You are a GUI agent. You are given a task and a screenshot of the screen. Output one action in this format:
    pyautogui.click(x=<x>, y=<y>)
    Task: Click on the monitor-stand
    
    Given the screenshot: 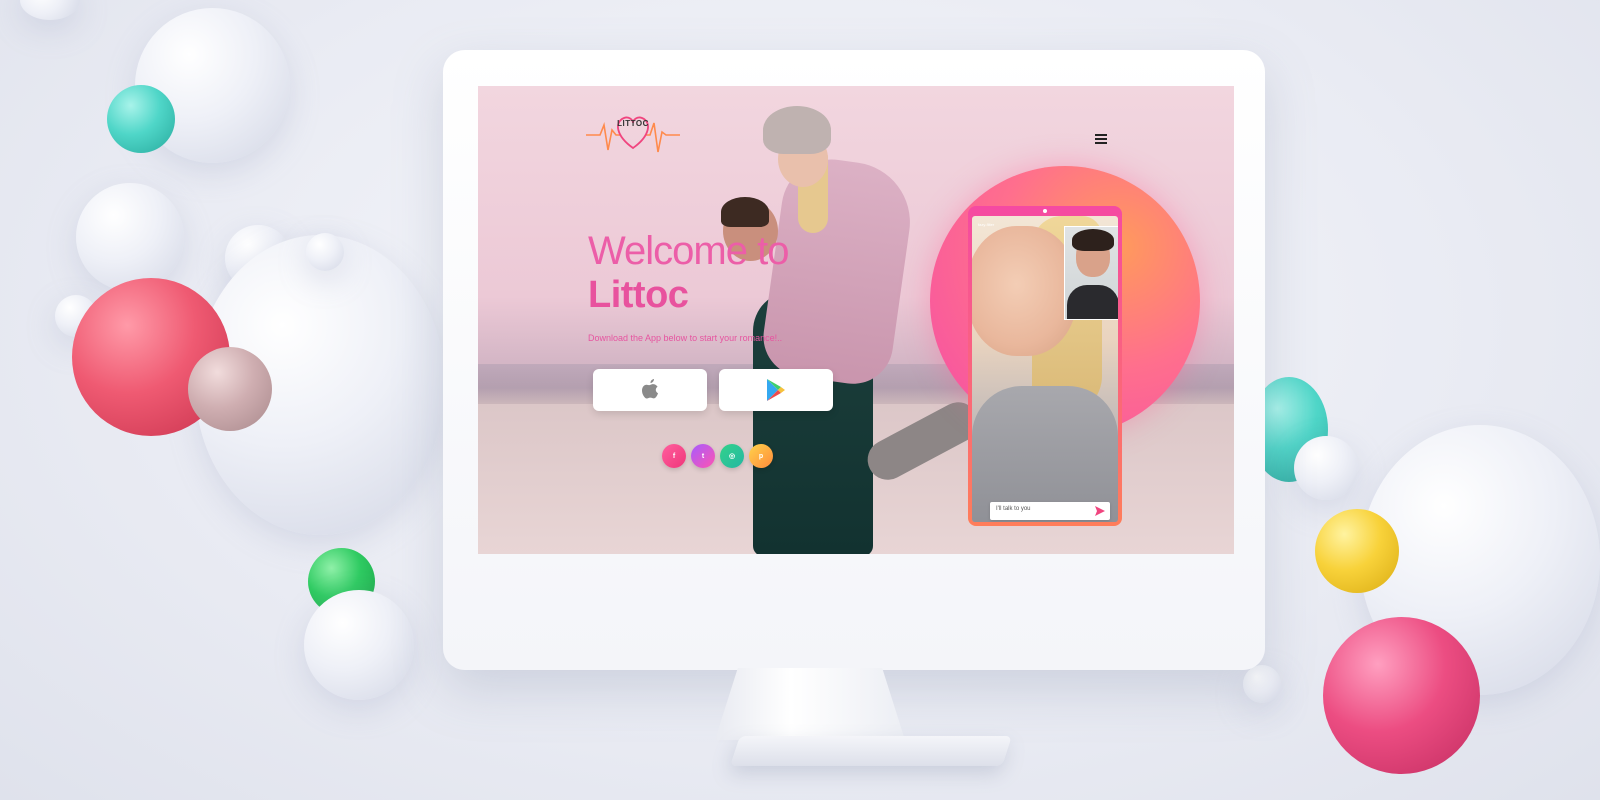 What is the action you would take?
    pyautogui.click(x=810, y=704)
    